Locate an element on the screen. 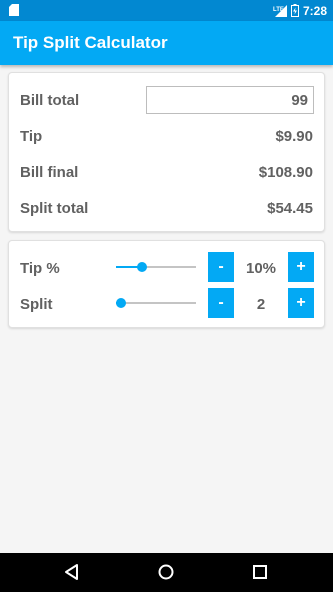 This screenshot has height=592, width=333. split-value: 2 is located at coordinates (261, 304).